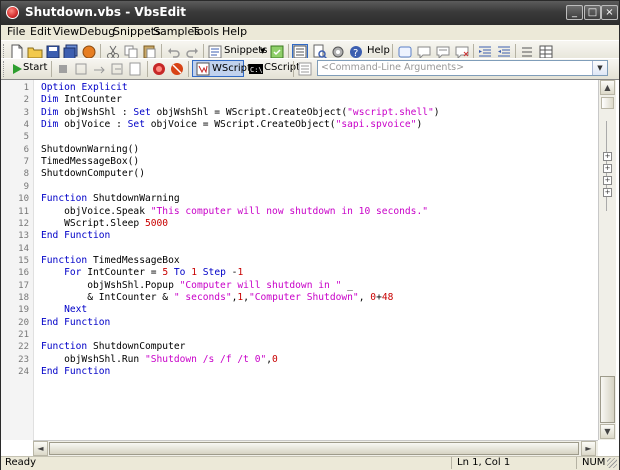 This screenshot has height=470, width=620. What do you see at coordinates (23, 297) in the screenshot?
I see `line-number: 18` at bounding box center [23, 297].